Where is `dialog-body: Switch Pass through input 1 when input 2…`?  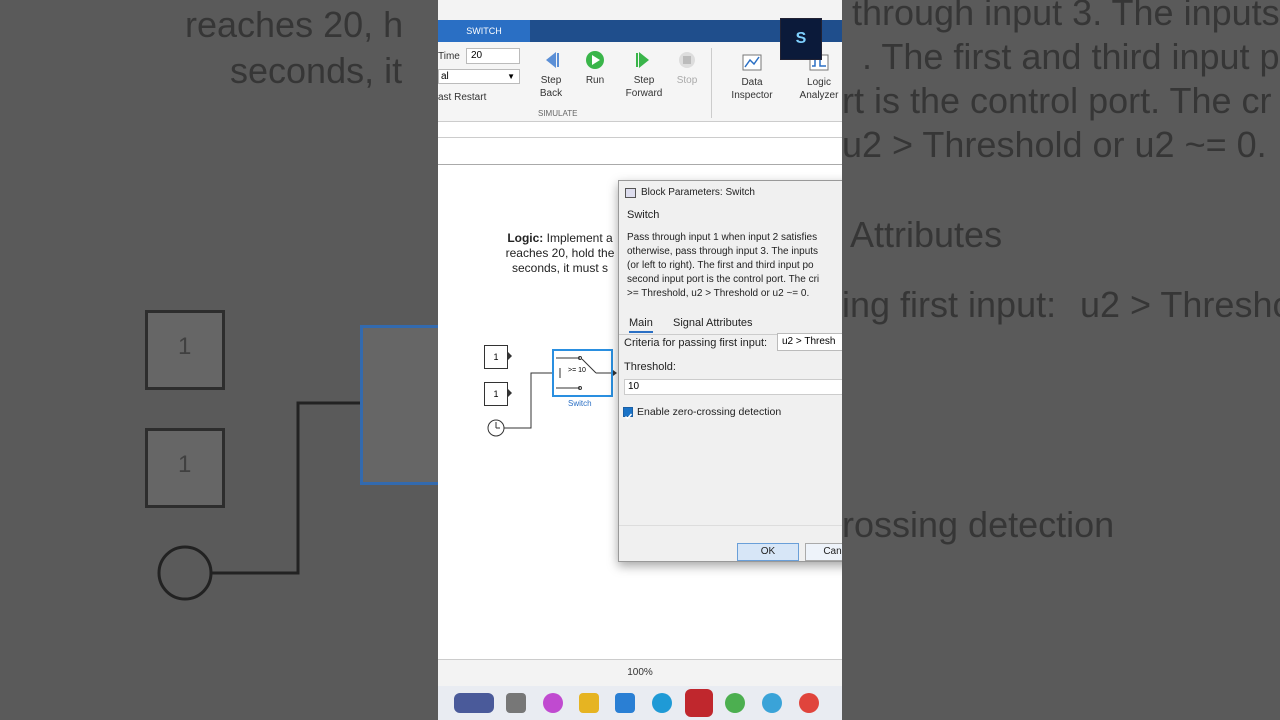 dialog-body: Switch Pass through input 1 when input 2… is located at coordinates (730, 365).